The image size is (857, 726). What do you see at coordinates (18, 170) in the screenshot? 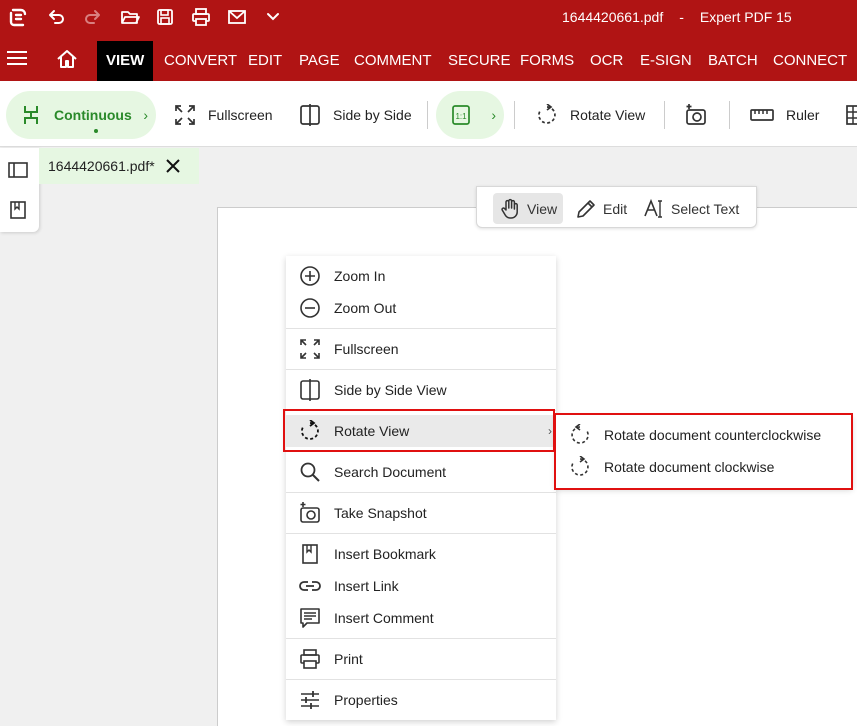
I see `panel-toggle-icon` at bounding box center [18, 170].